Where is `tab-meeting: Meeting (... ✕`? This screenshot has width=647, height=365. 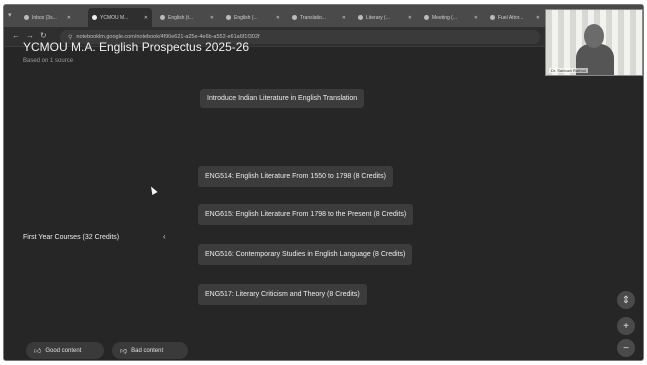
tab-meeting: Meeting (... ✕ is located at coordinates (451, 17).